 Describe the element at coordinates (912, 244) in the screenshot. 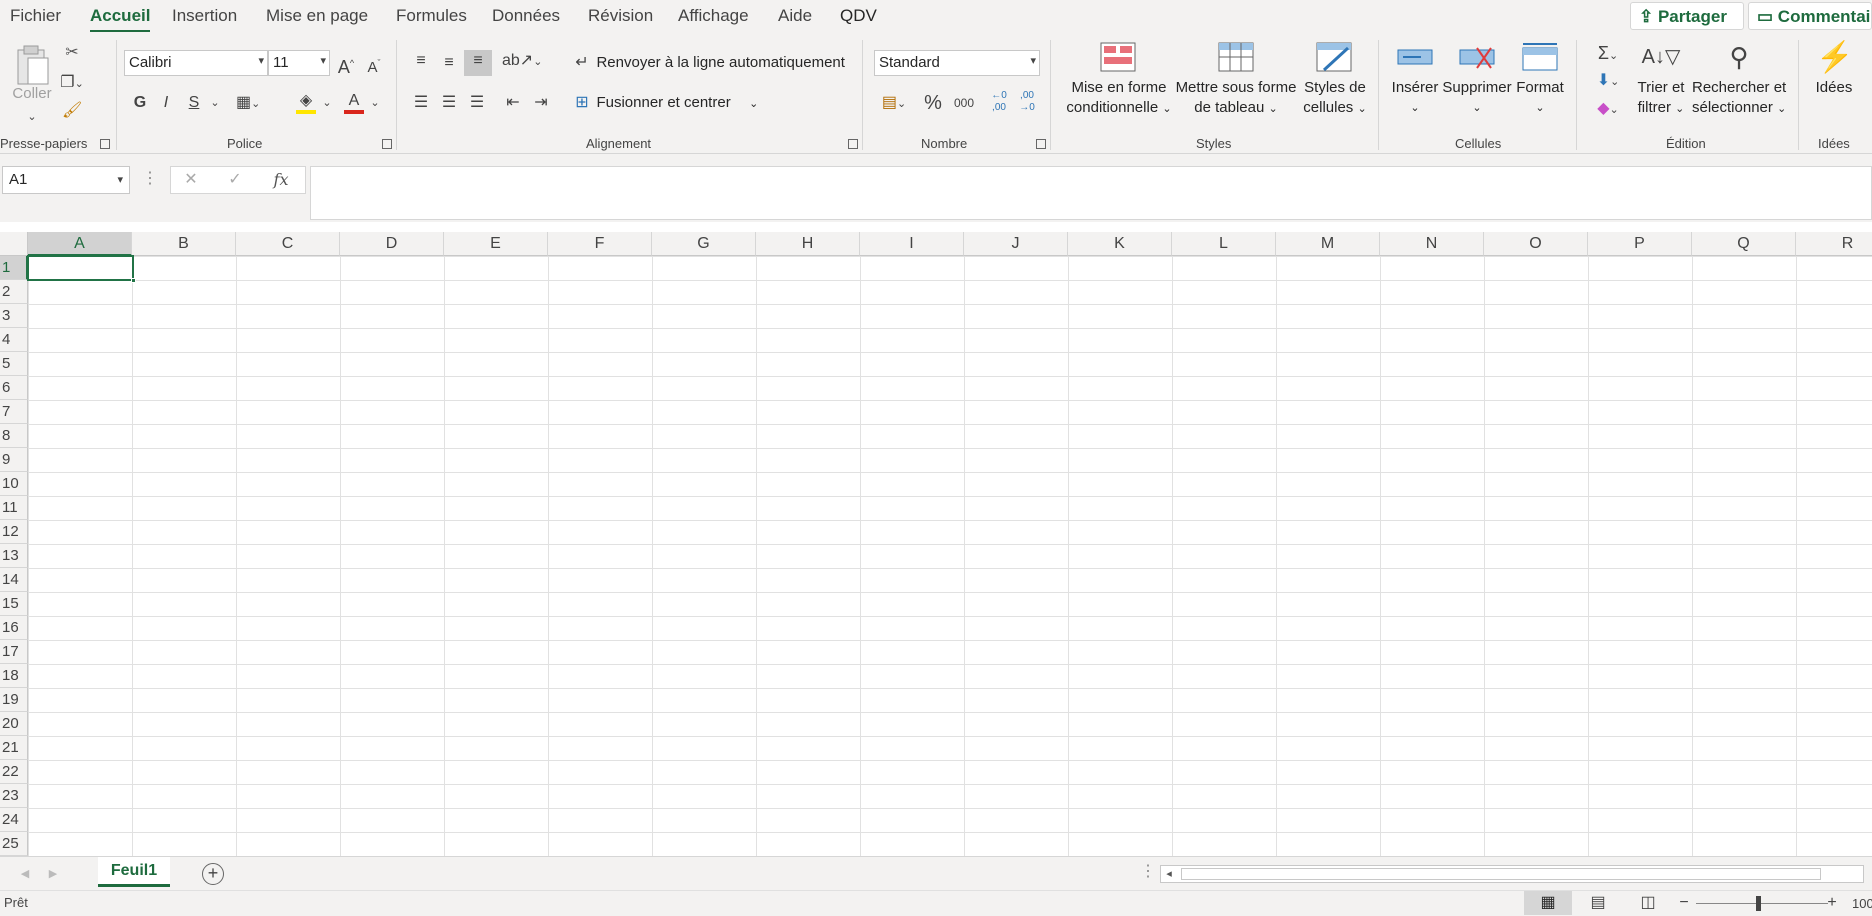

I see `column-header-I: I` at that location.